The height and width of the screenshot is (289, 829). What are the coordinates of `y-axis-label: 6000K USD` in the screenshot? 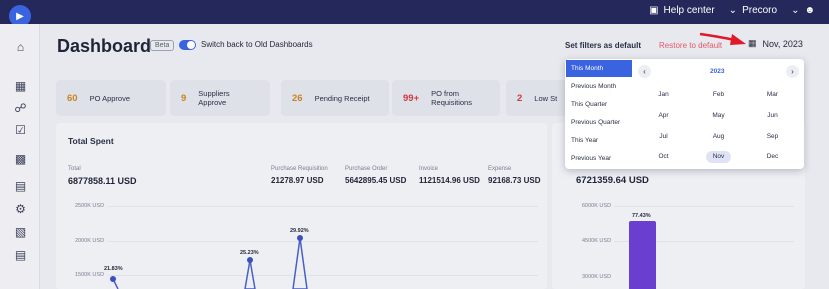 It's located at (597, 206).